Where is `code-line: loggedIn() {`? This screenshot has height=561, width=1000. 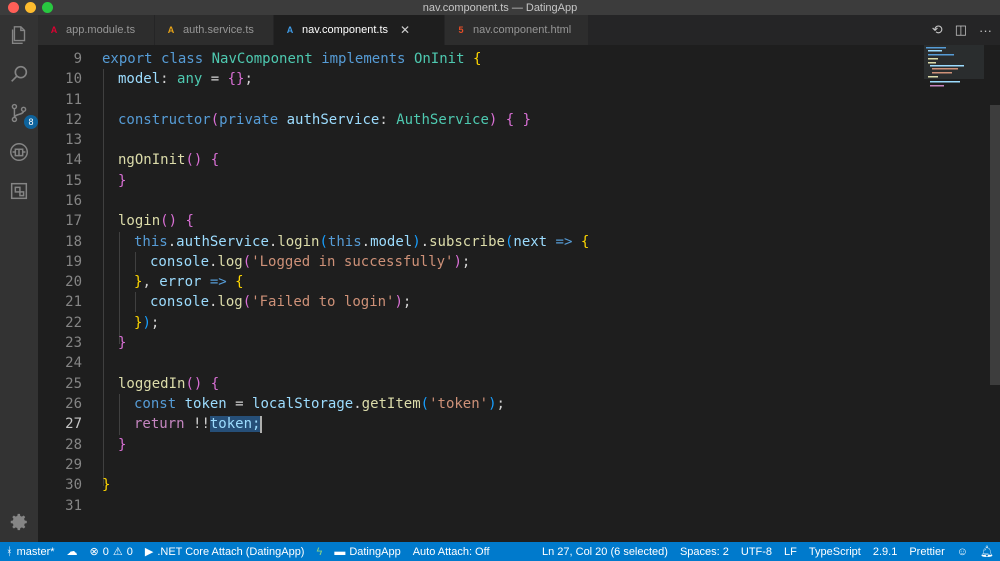
code-line: loggedIn() { is located at coordinates (169, 384).